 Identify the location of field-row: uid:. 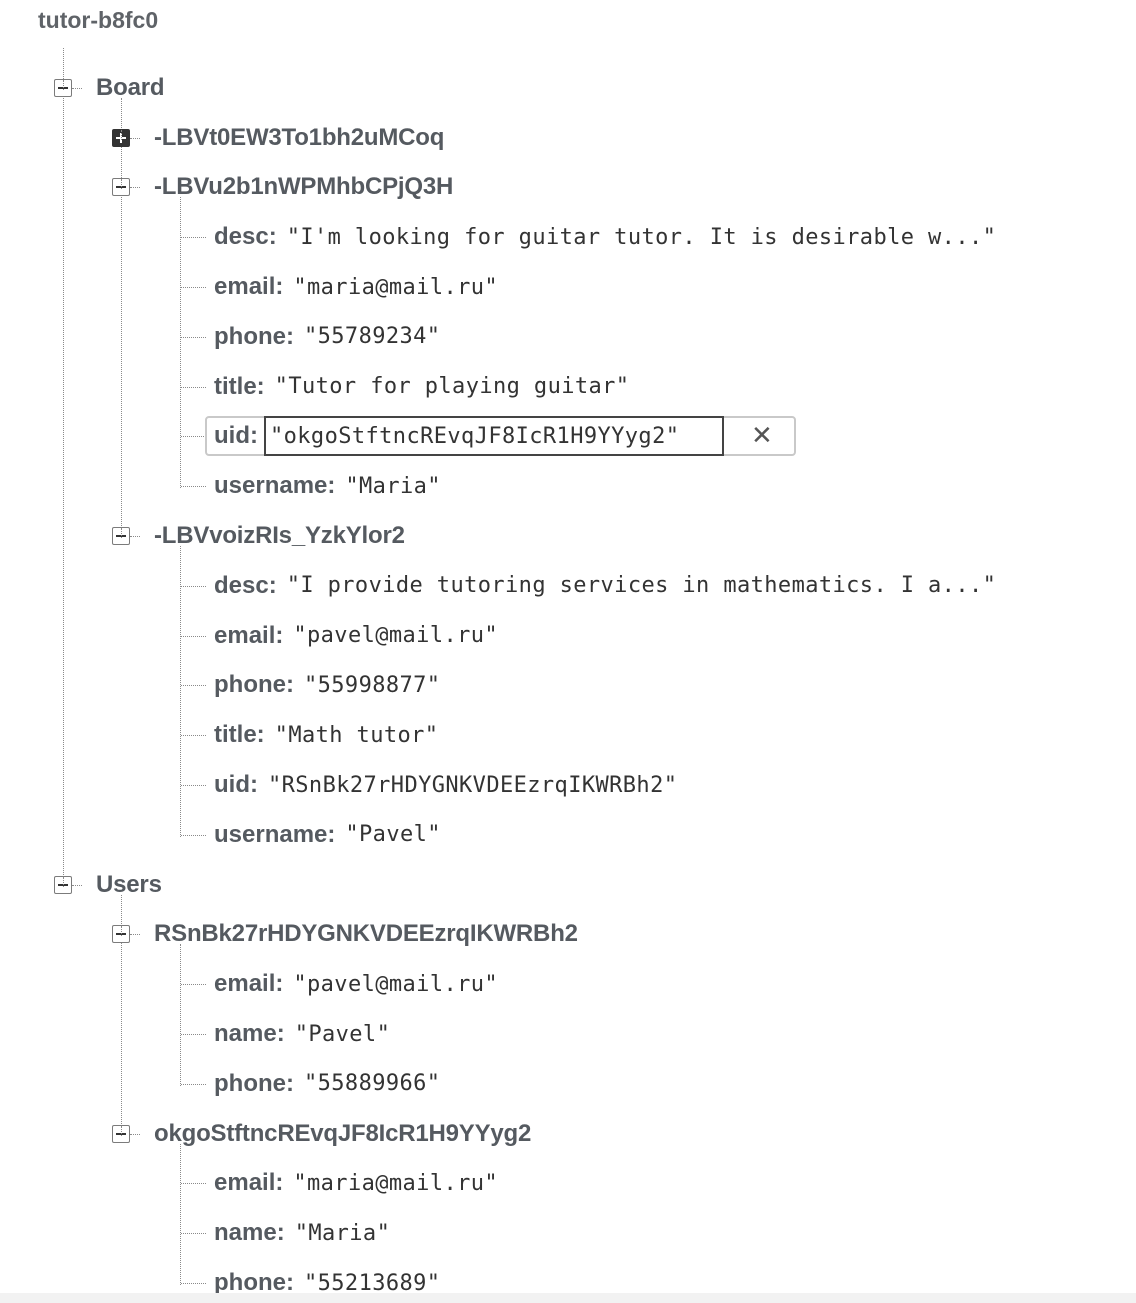
(236, 436).